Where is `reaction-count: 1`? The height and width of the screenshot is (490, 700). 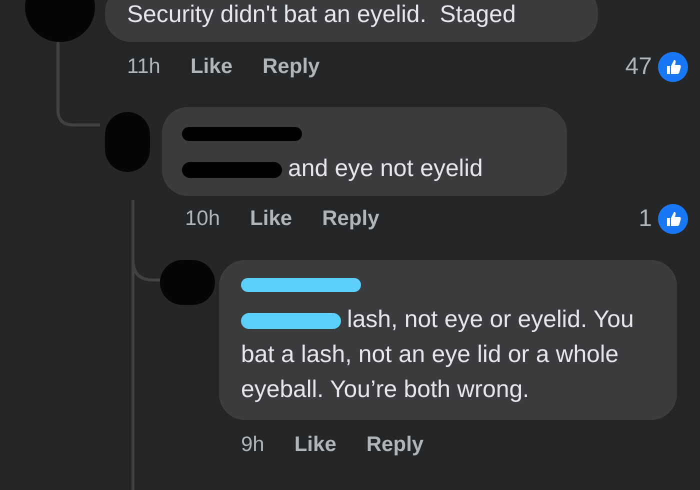
reaction-count: 1 is located at coordinates (645, 219).